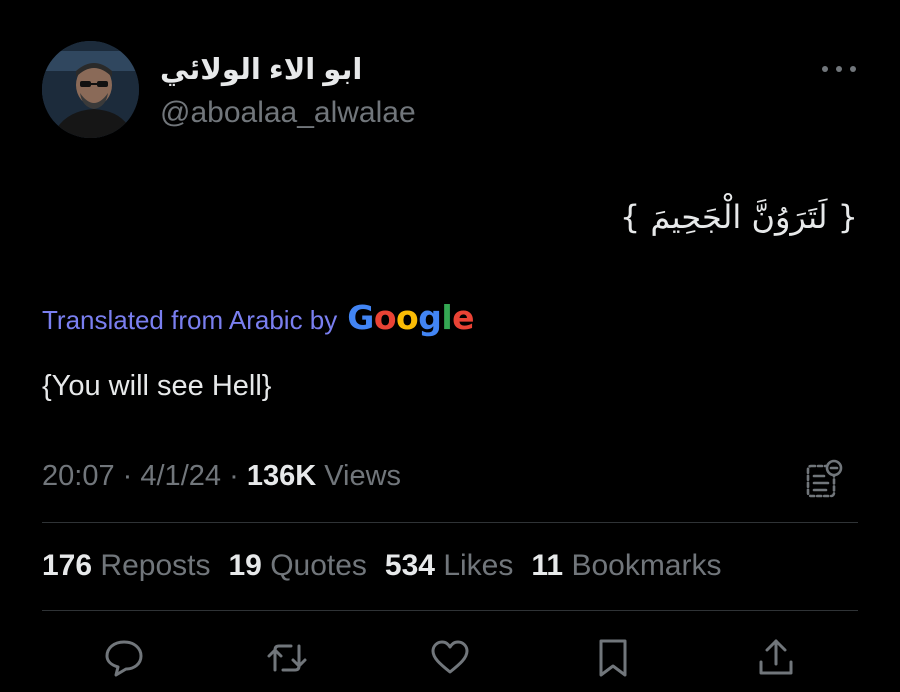 This screenshot has height=692, width=900. I want to click on google-logo-letter: G, so click(360, 317).